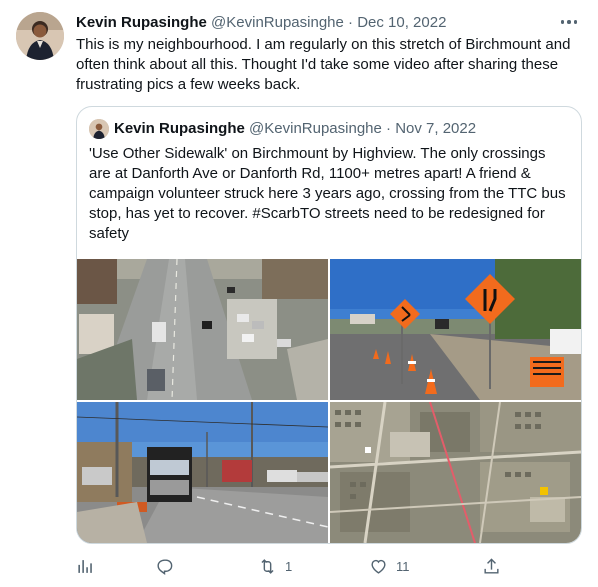  I want to click on quoted-author-handle: @KevinRupasinghe, so click(315, 128).